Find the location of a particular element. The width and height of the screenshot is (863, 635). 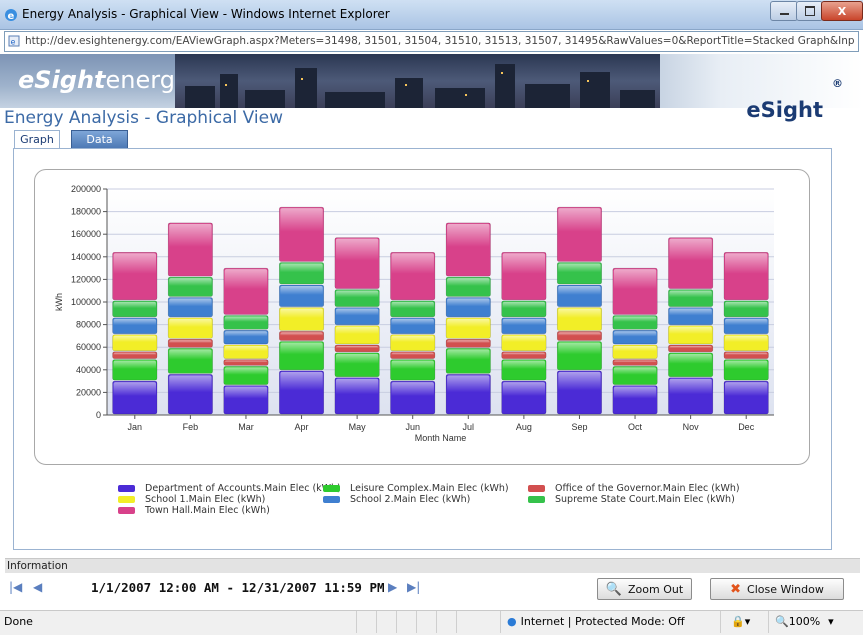

zoom-level: 🔍100% ▾ is located at coordinates (813, 622).